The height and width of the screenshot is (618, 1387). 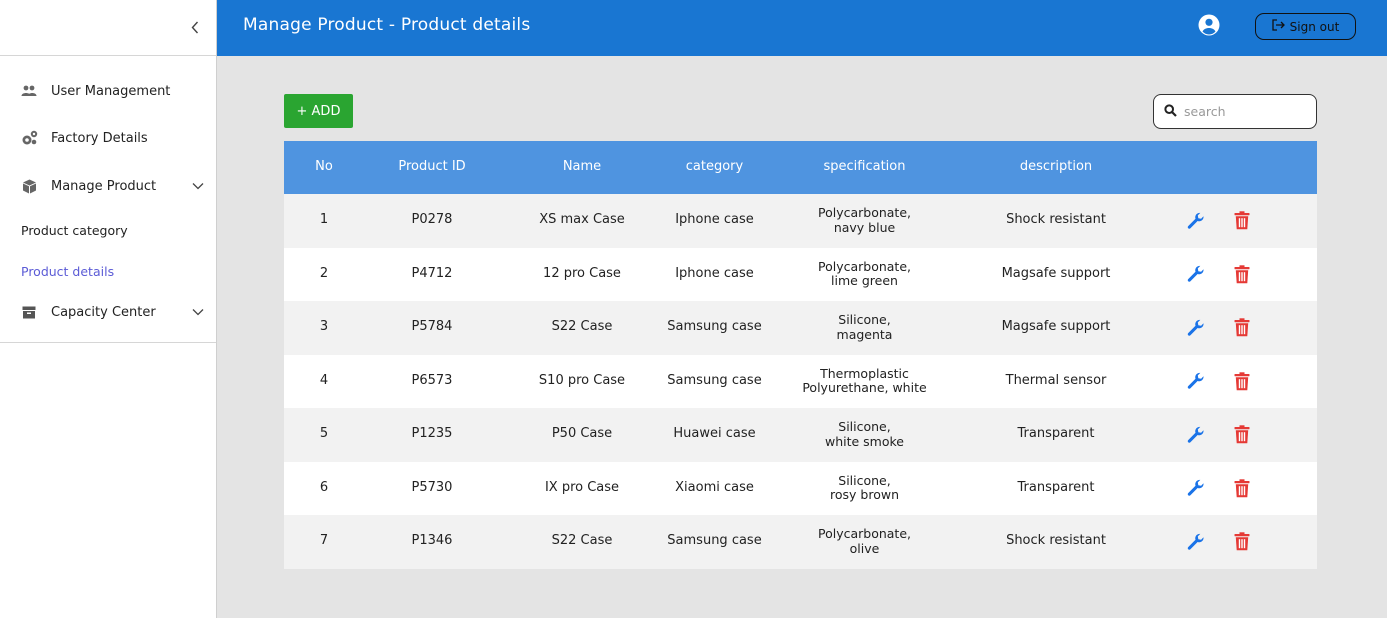 I want to click on cell-description: Thermal sensor, so click(x=1056, y=380).